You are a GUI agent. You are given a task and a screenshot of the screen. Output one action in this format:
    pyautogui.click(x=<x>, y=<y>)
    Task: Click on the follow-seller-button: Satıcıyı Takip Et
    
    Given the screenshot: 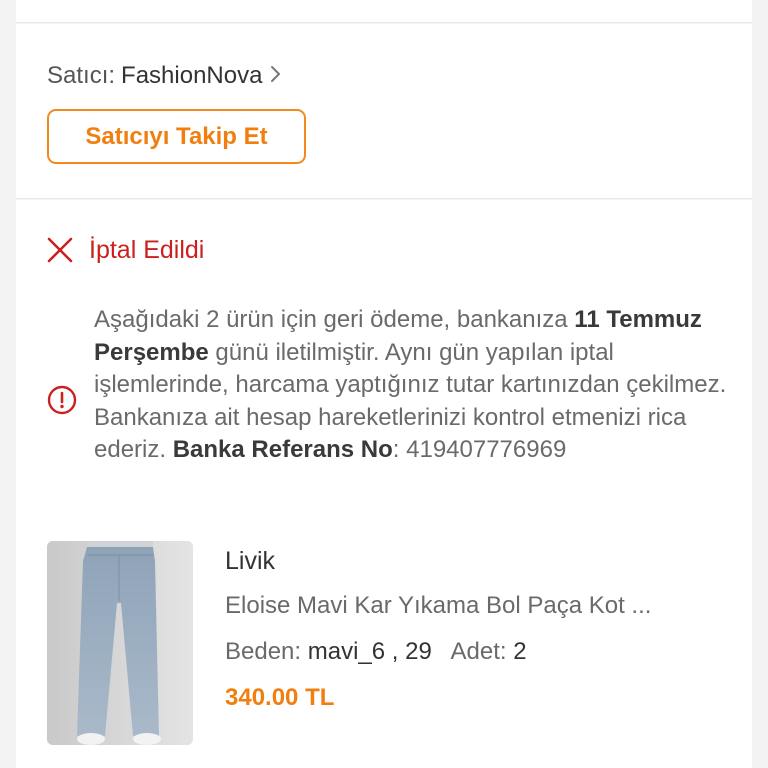 What is the action you would take?
    pyautogui.click(x=176, y=136)
    